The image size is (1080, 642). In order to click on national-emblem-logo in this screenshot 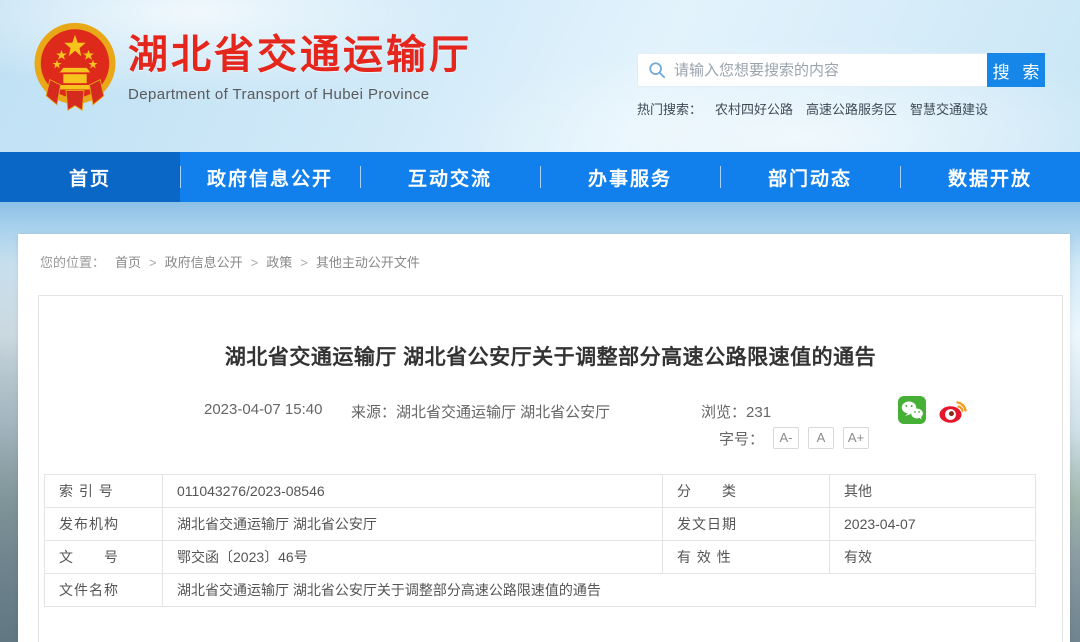, I will do `click(75, 67)`.